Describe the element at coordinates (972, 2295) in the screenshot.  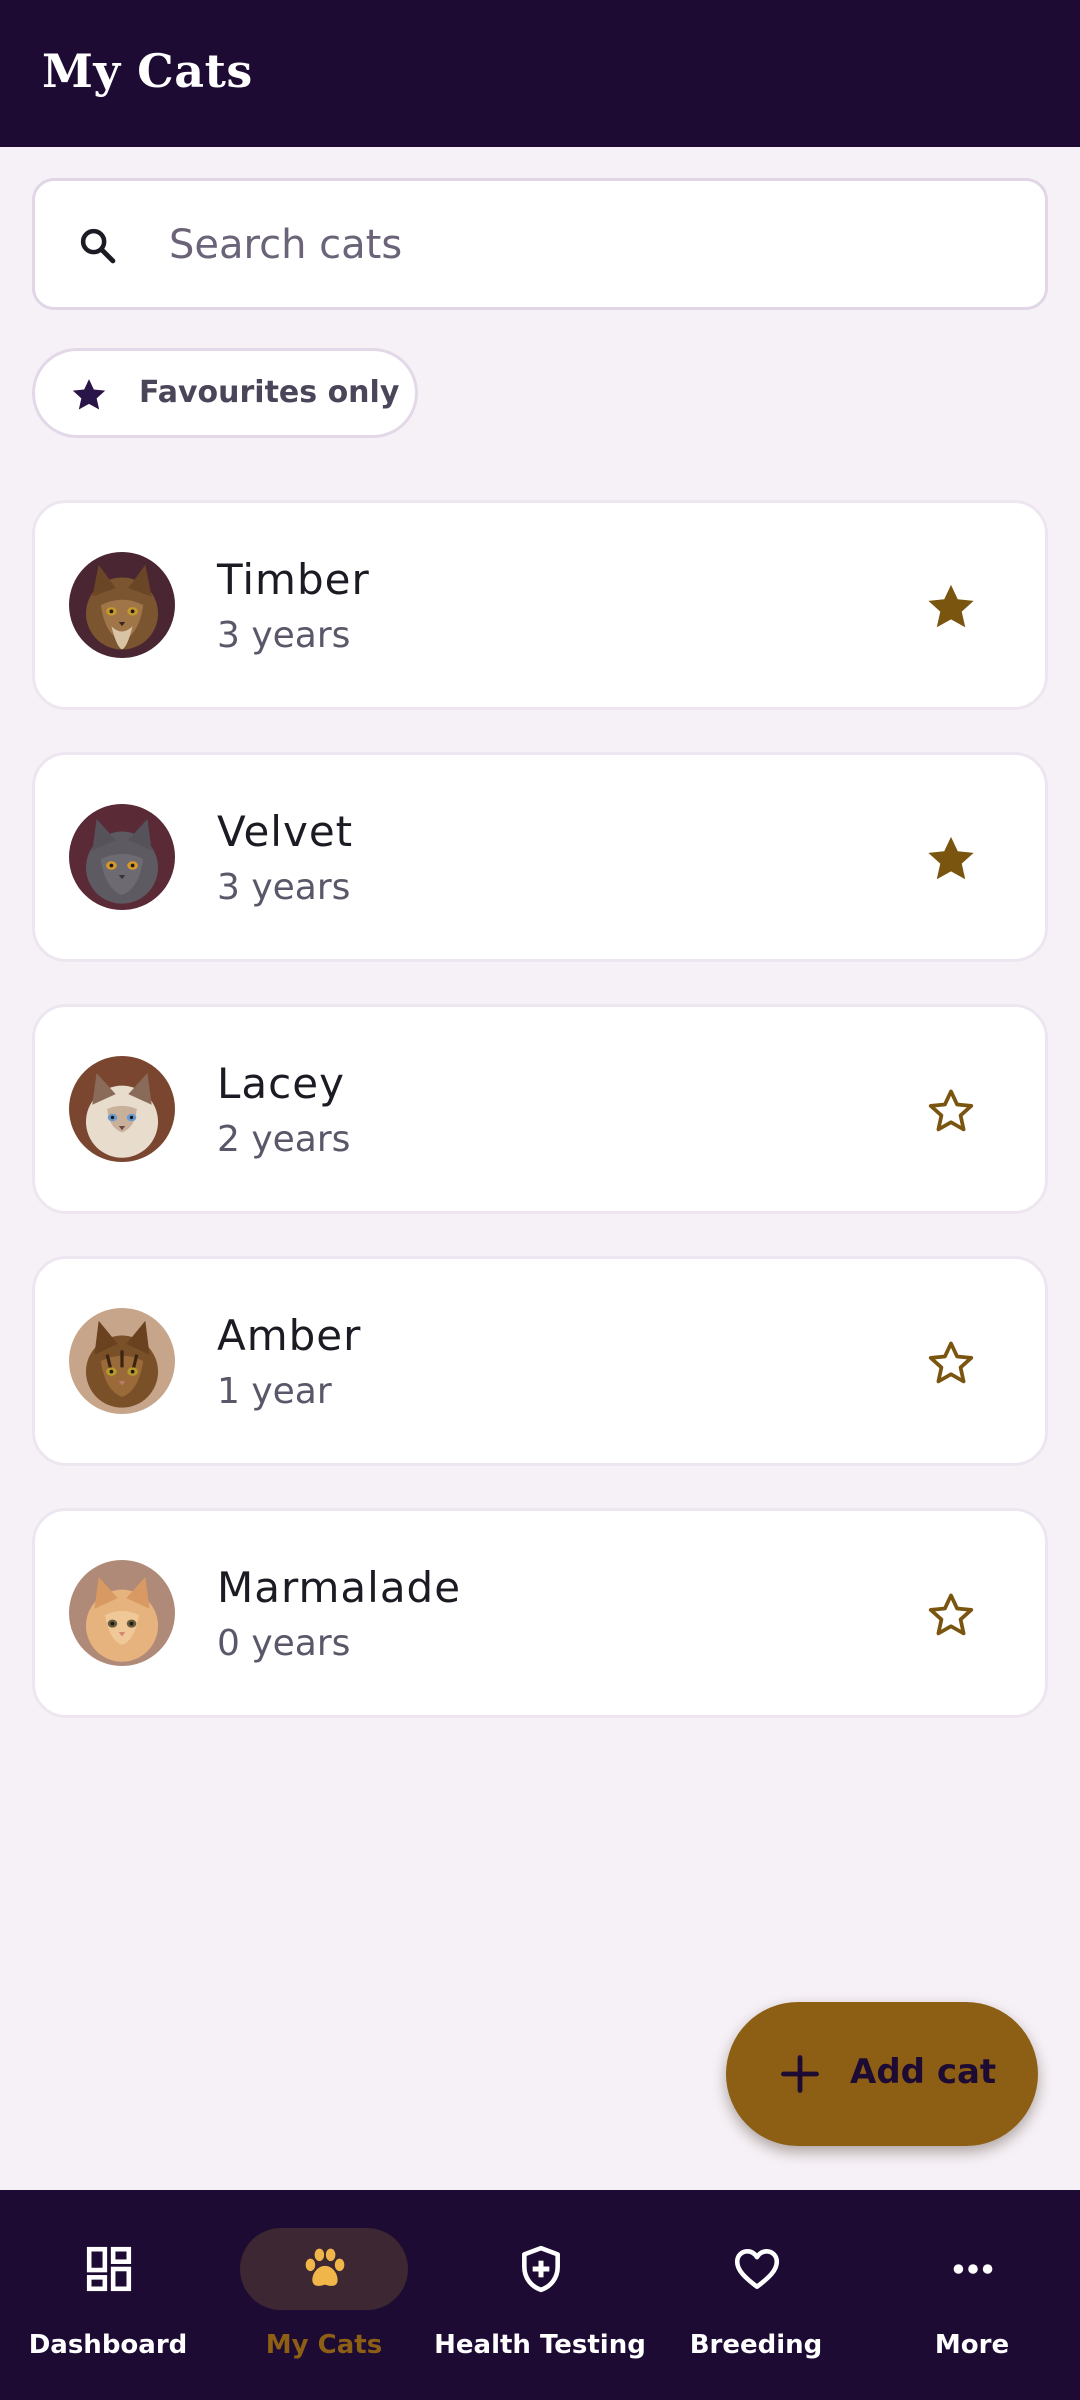
I see `nav-item-more: More` at that location.